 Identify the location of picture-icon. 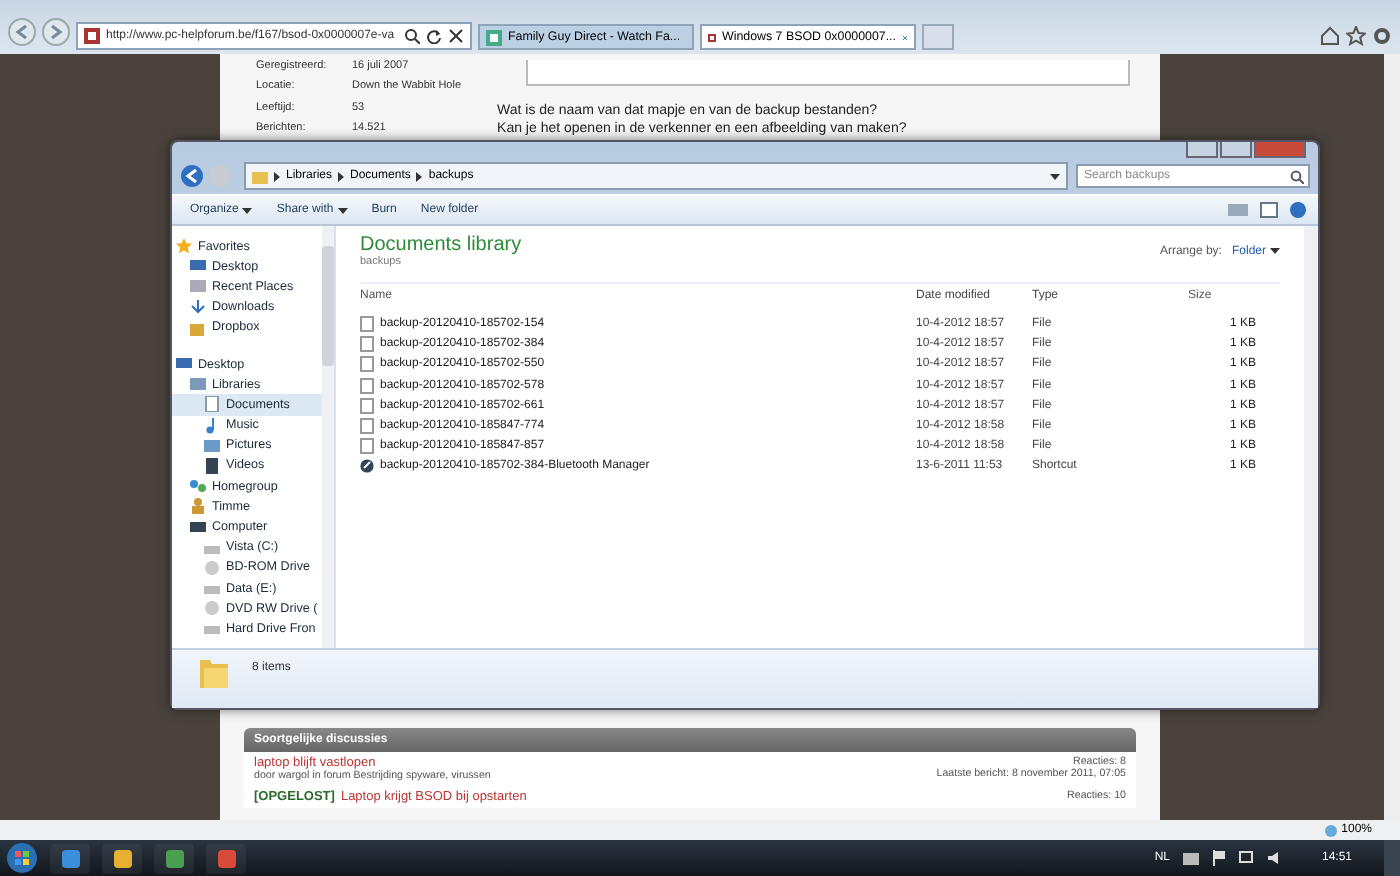
(212, 445).